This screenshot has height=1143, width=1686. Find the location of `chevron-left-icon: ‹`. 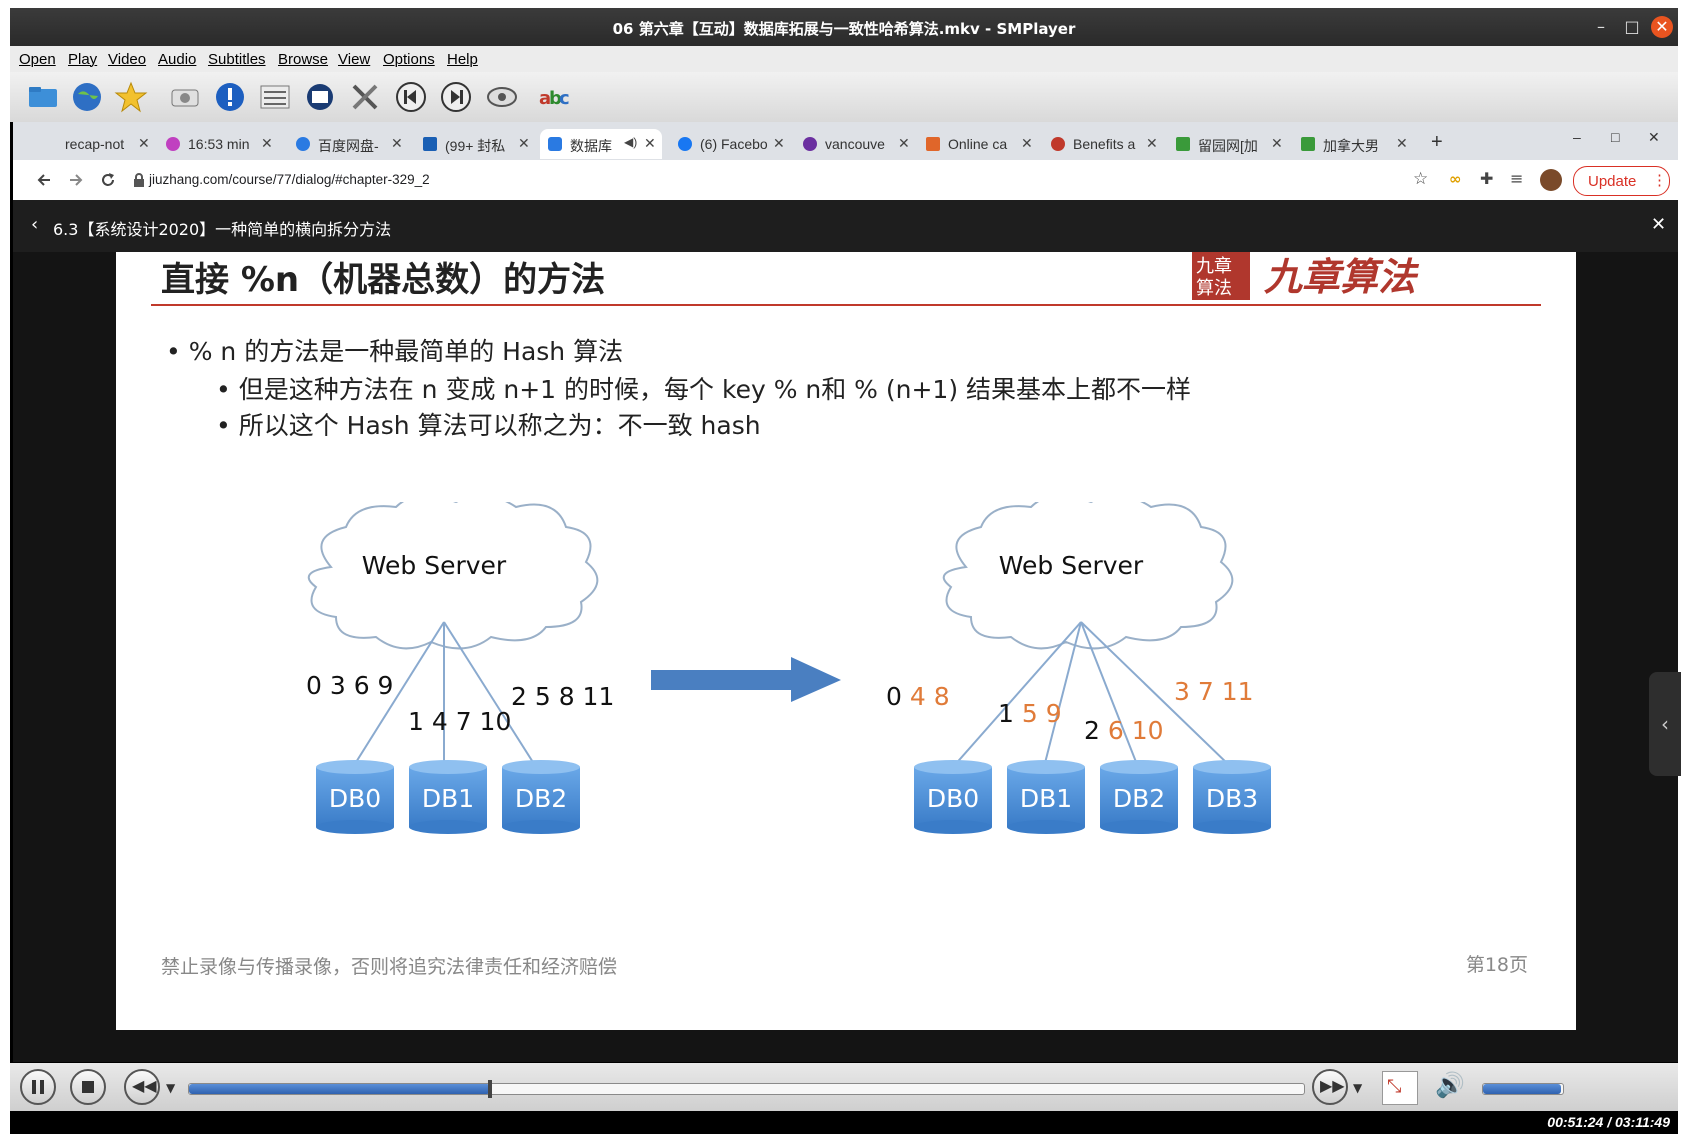

chevron-left-icon: ‹ is located at coordinates (34, 224).